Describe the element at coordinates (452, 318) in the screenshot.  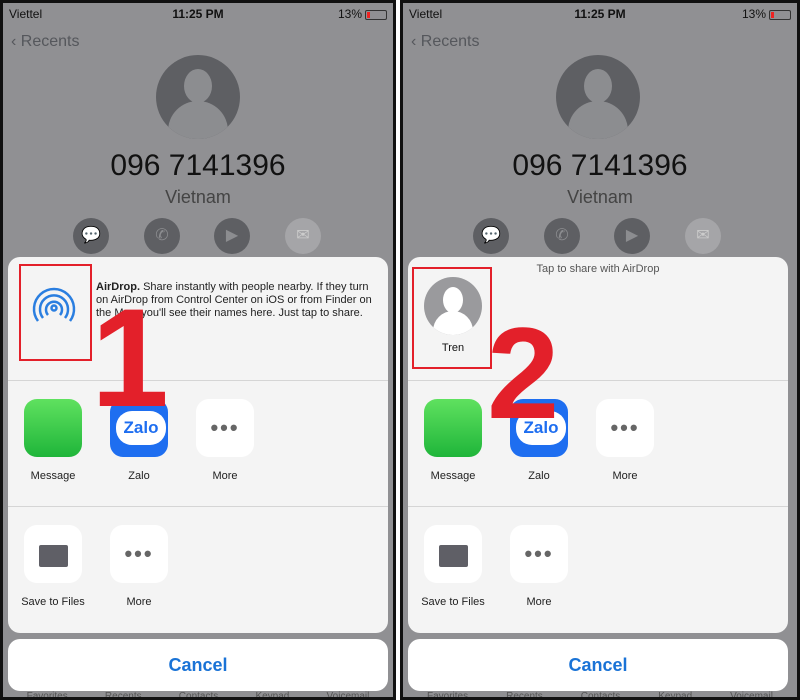
I see `annotation-box-person` at that location.